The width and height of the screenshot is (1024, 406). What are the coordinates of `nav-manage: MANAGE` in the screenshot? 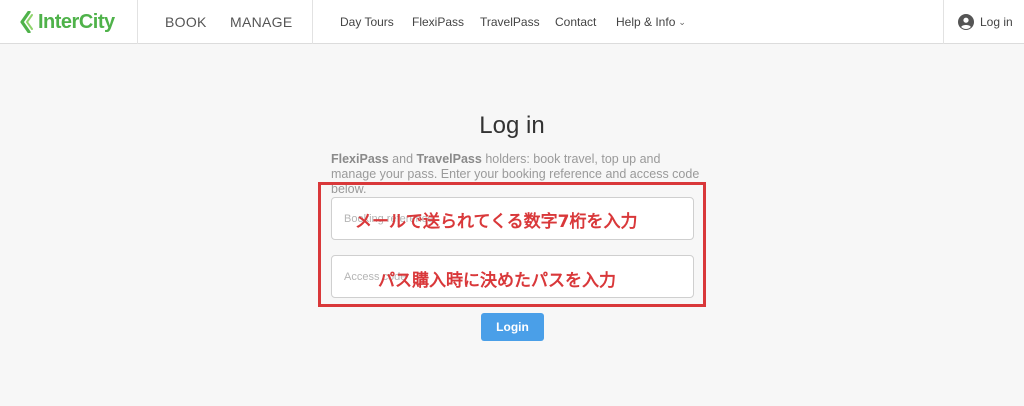 It's located at (261, 22).